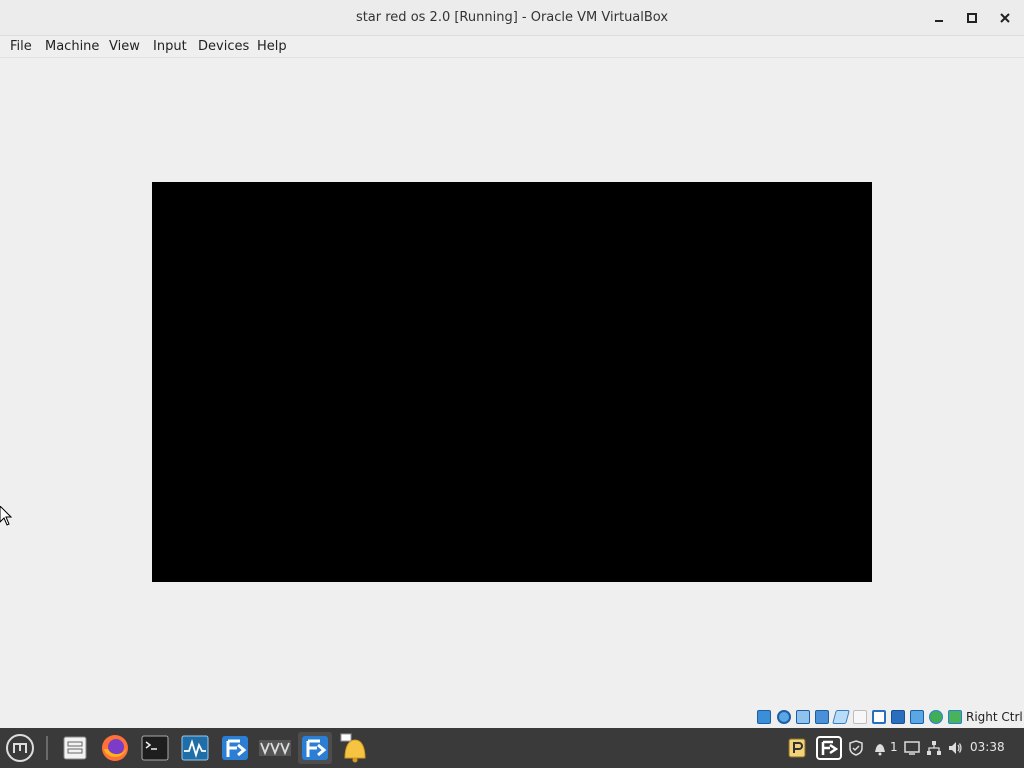 The width and height of the screenshot is (1024, 768). I want to click on display-settings-button, so click(912, 748).